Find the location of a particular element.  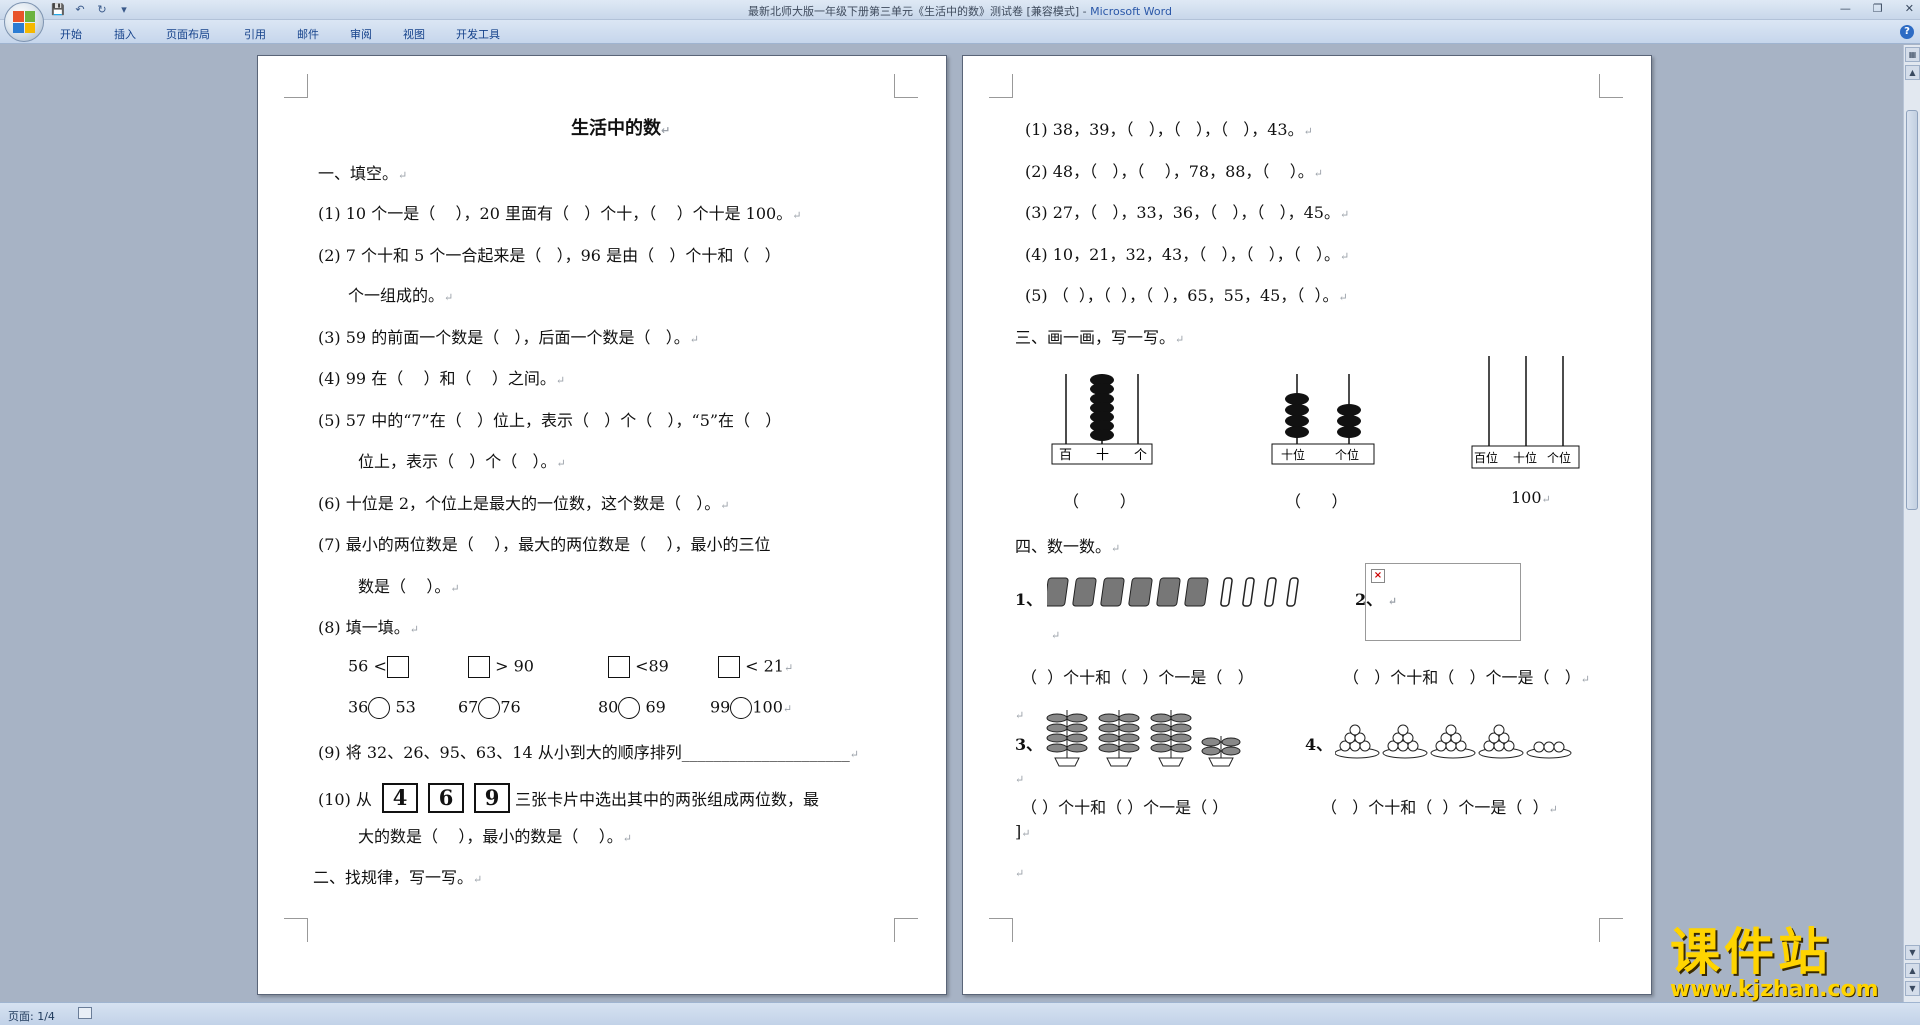

sequence-line: (1) 38，39，（ ），（ ），（ ），43。↵ is located at coordinates (1169, 129).